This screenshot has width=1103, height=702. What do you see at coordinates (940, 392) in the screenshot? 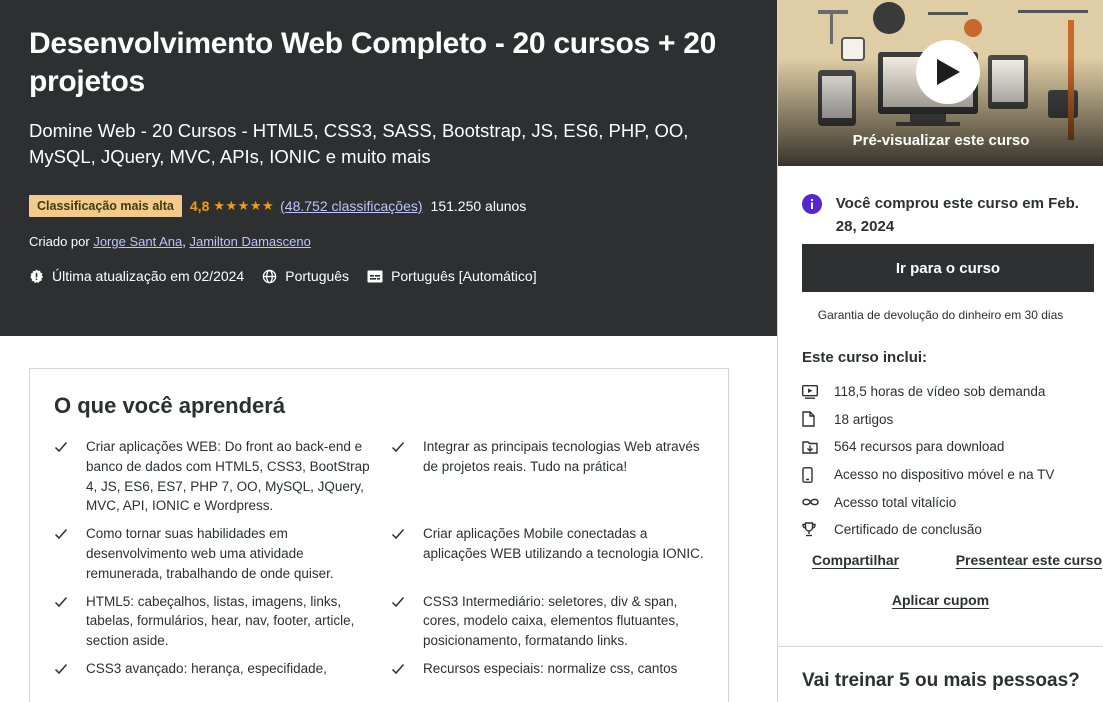
I see `include-label: 118,5 horas de vídeo sob demanda` at bounding box center [940, 392].